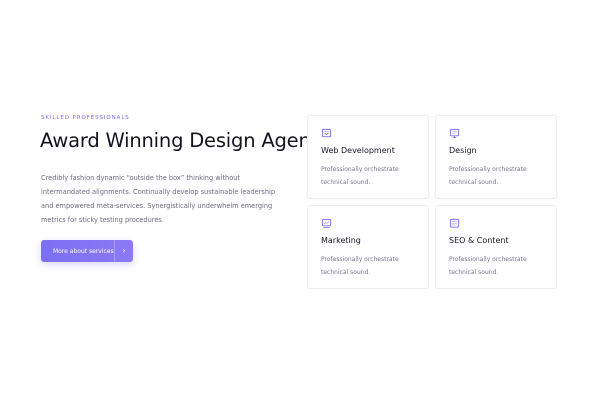 Image resolution: width=600 pixels, height=400 pixels. What do you see at coordinates (454, 133) in the screenshot?
I see `design-icon` at bounding box center [454, 133].